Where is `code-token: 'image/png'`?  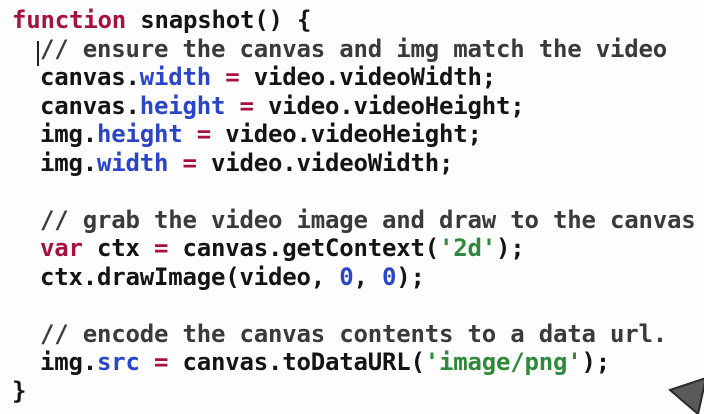 code-token: 'image/png' is located at coordinates (503, 362).